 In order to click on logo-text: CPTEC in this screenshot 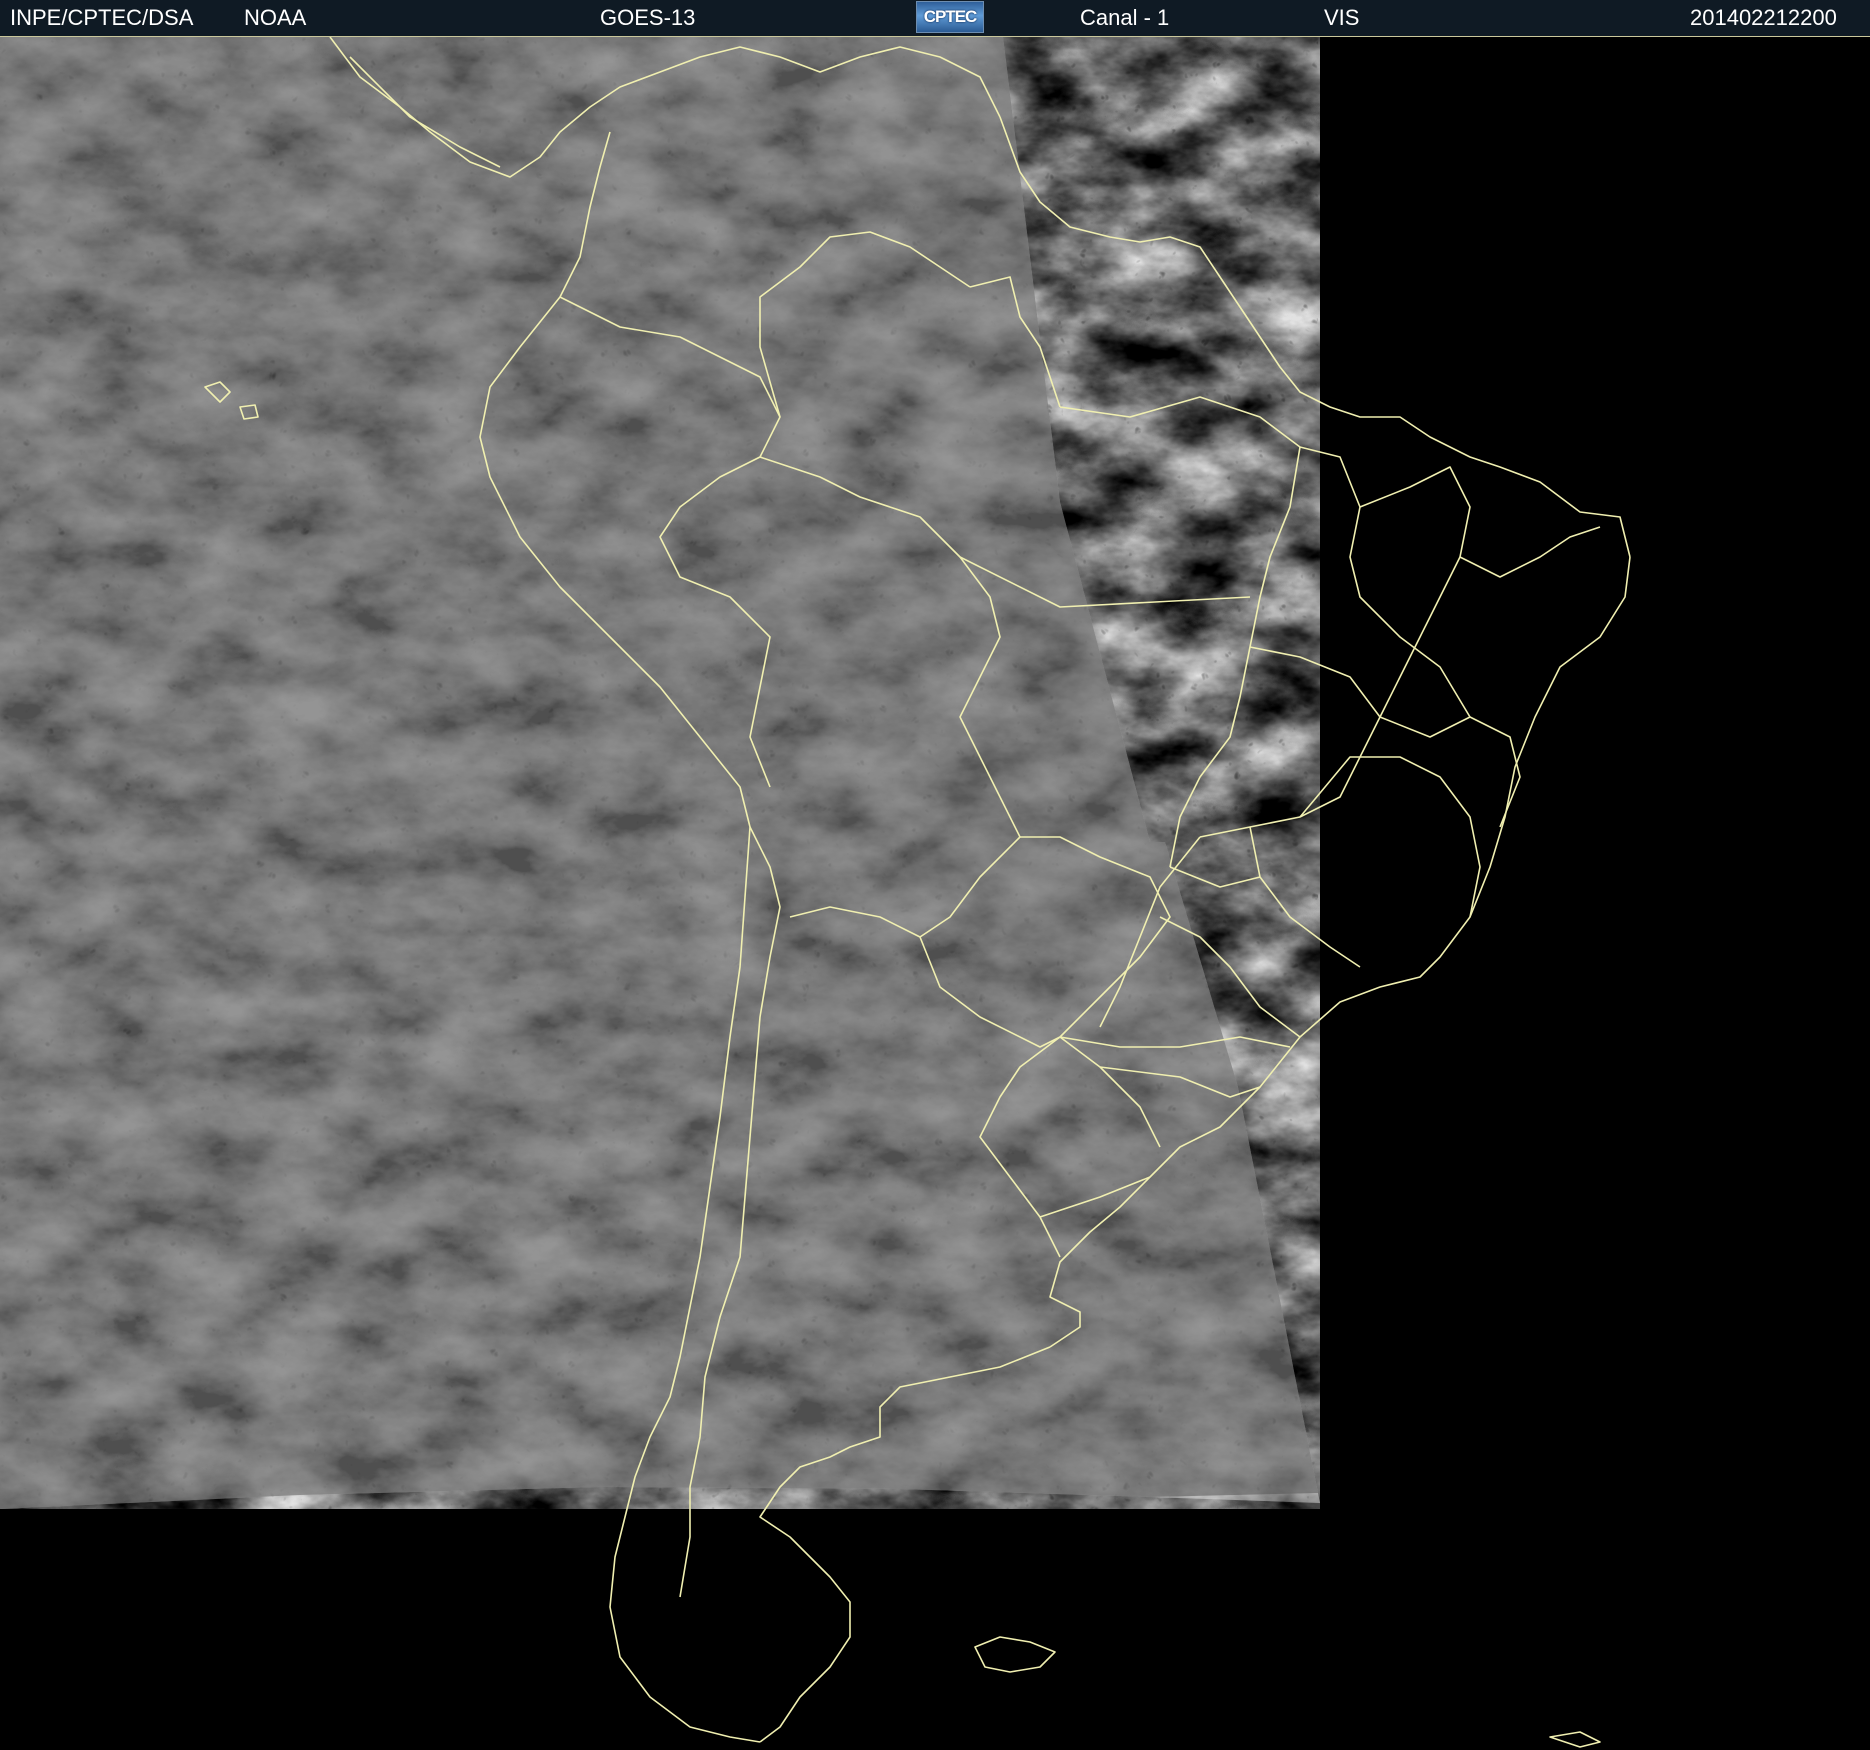, I will do `click(950, 16)`.